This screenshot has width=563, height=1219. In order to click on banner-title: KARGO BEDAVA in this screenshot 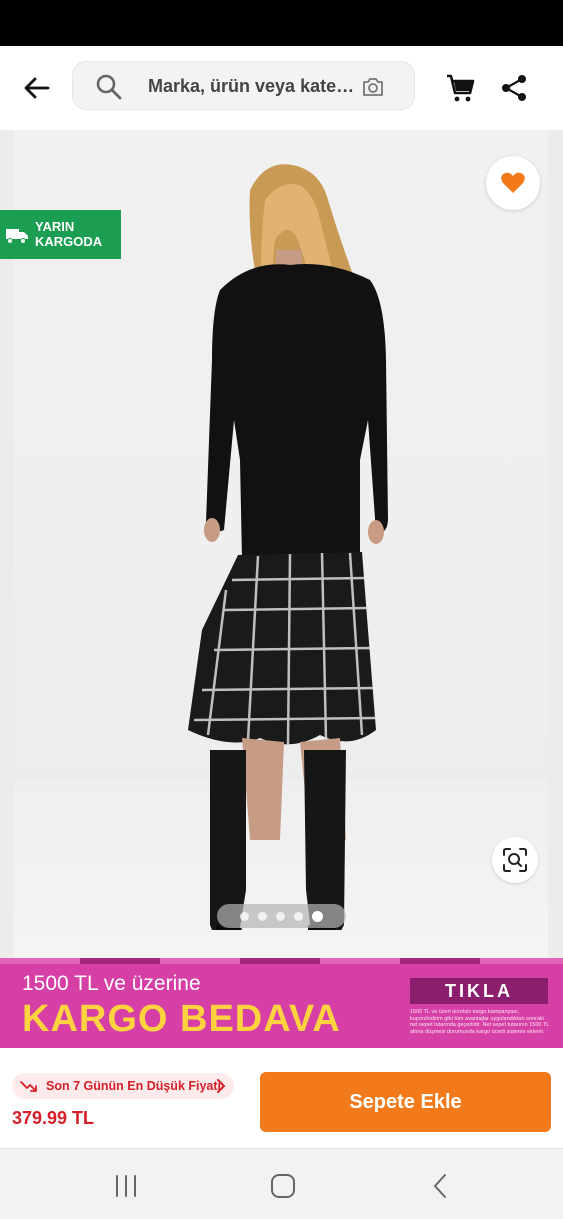, I will do `click(181, 1019)`.